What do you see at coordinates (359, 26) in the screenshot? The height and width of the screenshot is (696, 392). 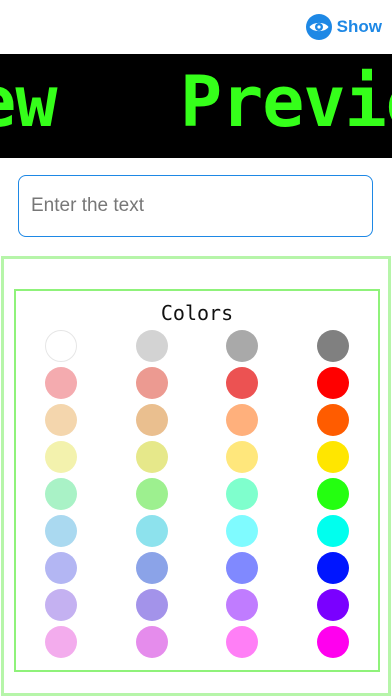 I see `show-label: Show` at bounding box center [359, 26].